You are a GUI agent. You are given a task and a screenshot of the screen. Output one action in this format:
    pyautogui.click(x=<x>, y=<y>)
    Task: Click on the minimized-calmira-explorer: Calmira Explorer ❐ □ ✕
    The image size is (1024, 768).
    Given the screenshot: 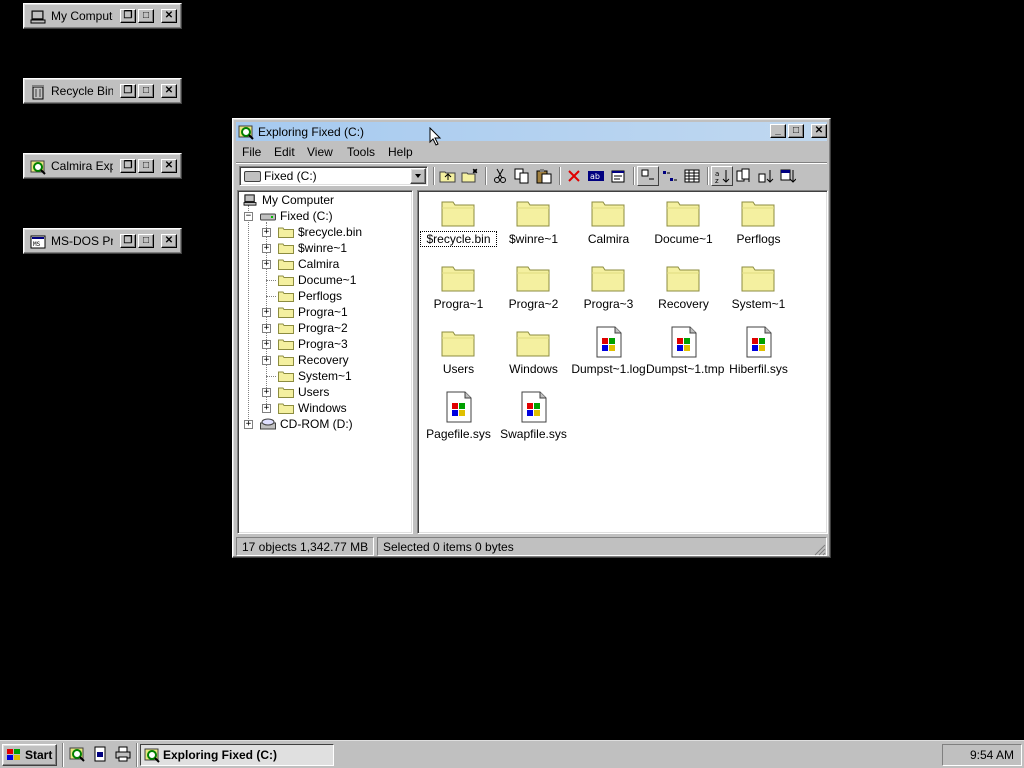 What is the action you would take?
    pyautogui.click(x=102, y=166)
    